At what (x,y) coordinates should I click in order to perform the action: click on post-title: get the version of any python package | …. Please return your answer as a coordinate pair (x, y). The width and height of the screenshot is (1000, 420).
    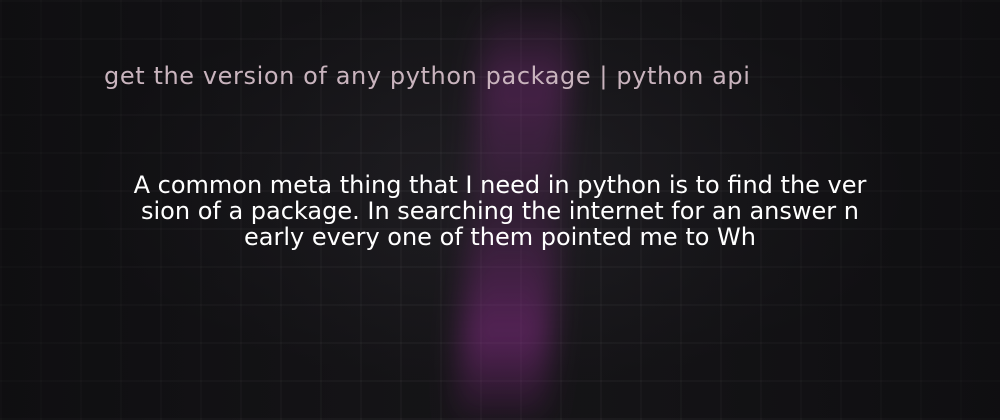
    Looking at the image, I should click on (427, 76).